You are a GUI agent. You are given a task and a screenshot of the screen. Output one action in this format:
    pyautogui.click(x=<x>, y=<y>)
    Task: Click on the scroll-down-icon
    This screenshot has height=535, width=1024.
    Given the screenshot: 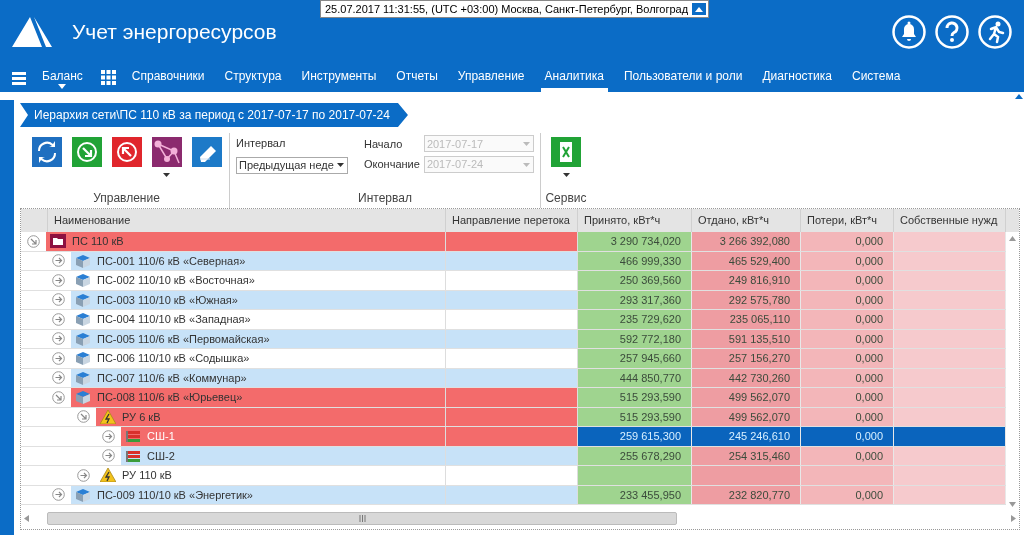 What is the action you would take?
    pyautogui.click(x=1012, y=504)
    